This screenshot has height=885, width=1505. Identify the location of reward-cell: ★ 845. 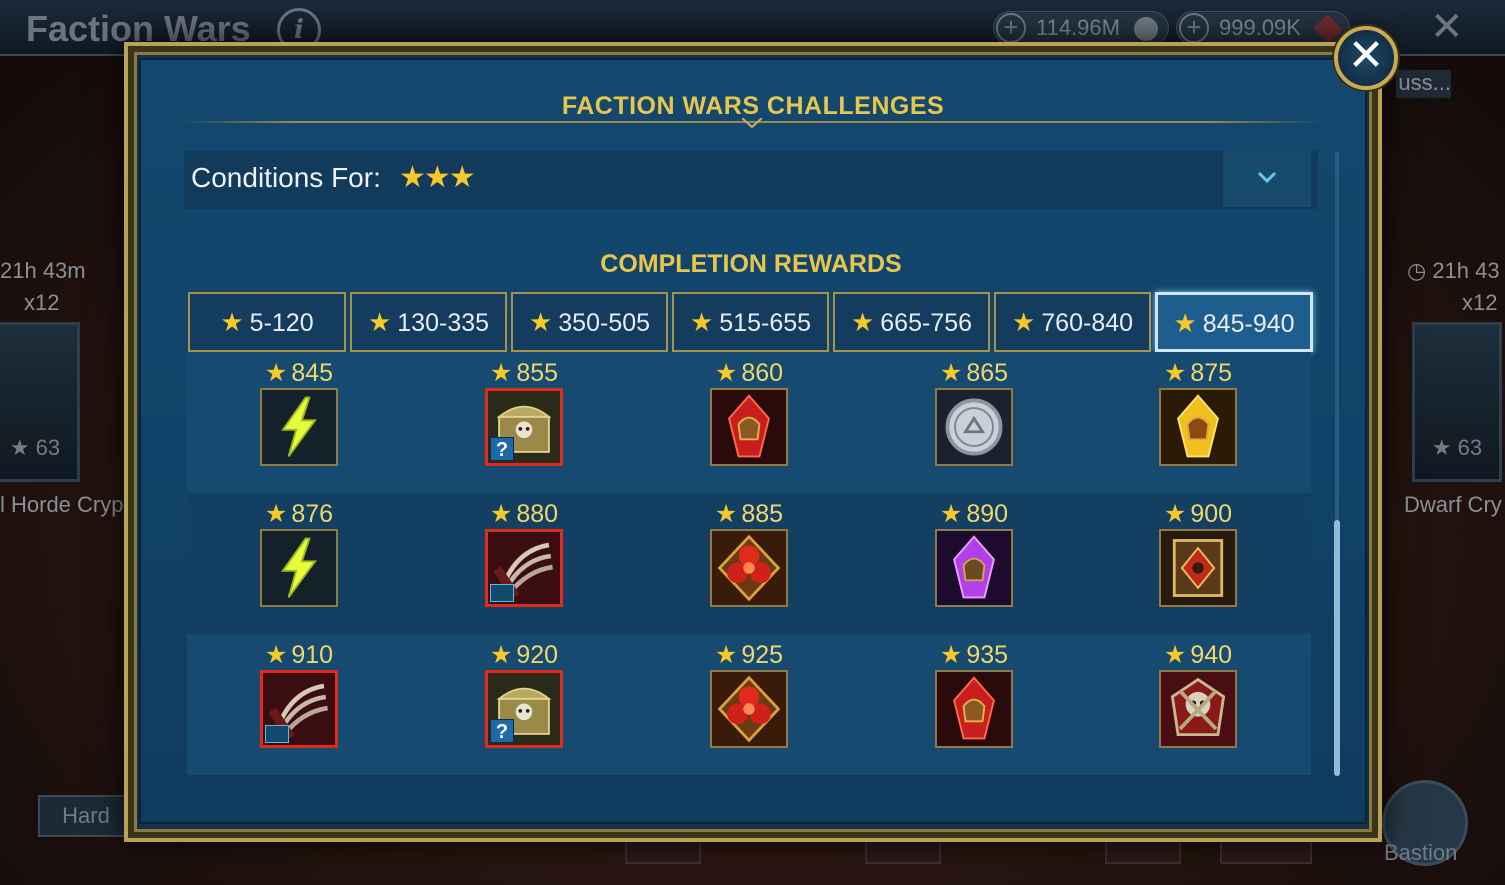
(299, 412).